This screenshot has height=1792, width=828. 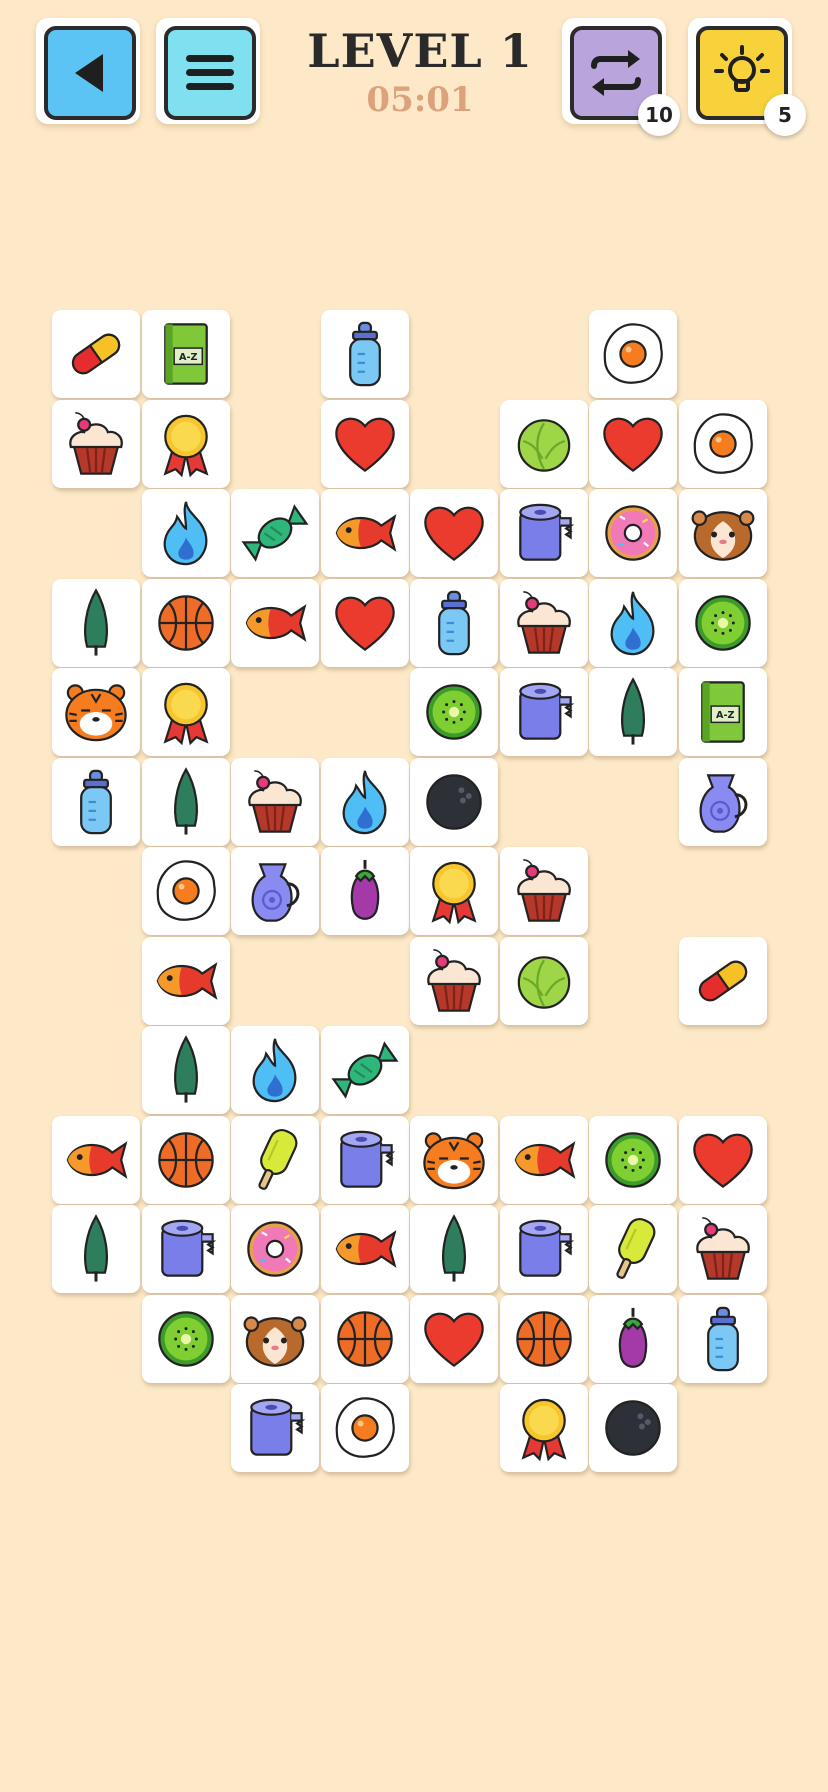 I want to click on pill-icon, so click(x=96, y=354).